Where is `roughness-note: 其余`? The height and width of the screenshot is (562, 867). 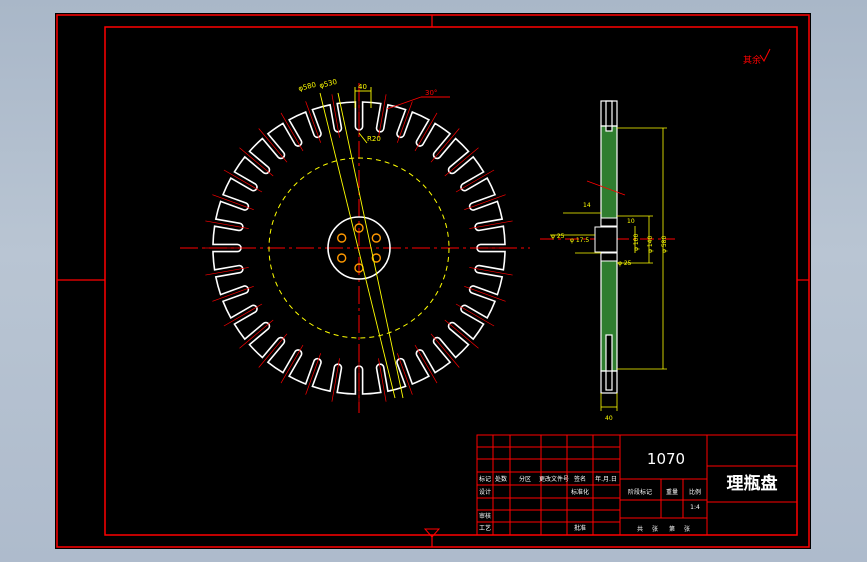
roughness-note: 其余 is located at coordinates (752, 60).